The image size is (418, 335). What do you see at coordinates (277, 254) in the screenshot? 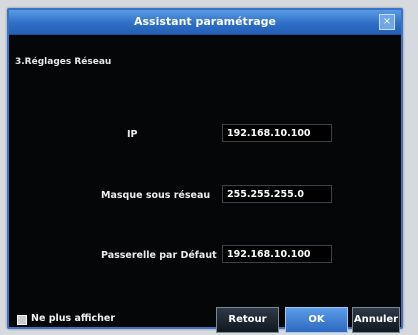
I see `gateway-input: 192.168.10.100` at bounding box center [277, 254].